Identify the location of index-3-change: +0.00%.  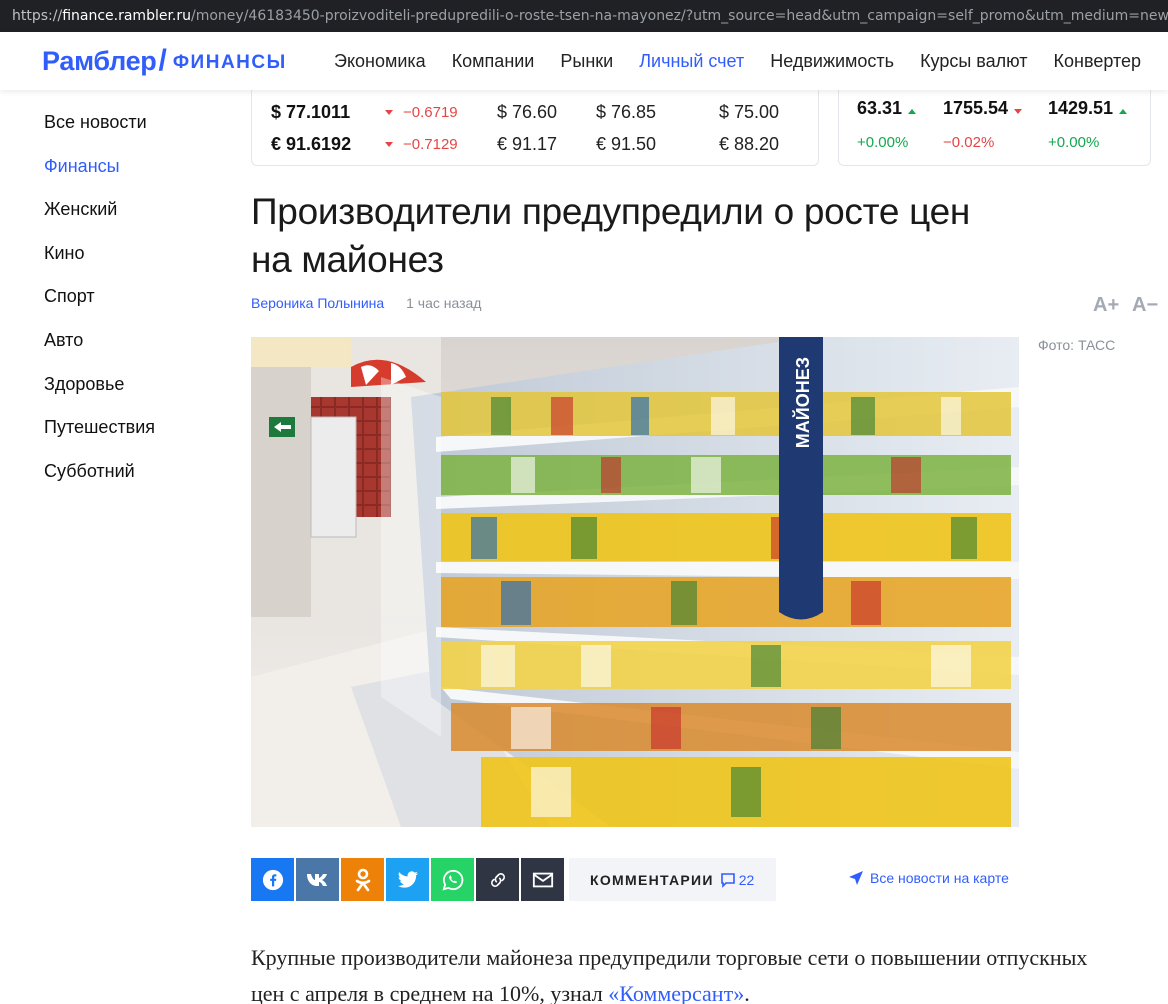
(1074, 142).